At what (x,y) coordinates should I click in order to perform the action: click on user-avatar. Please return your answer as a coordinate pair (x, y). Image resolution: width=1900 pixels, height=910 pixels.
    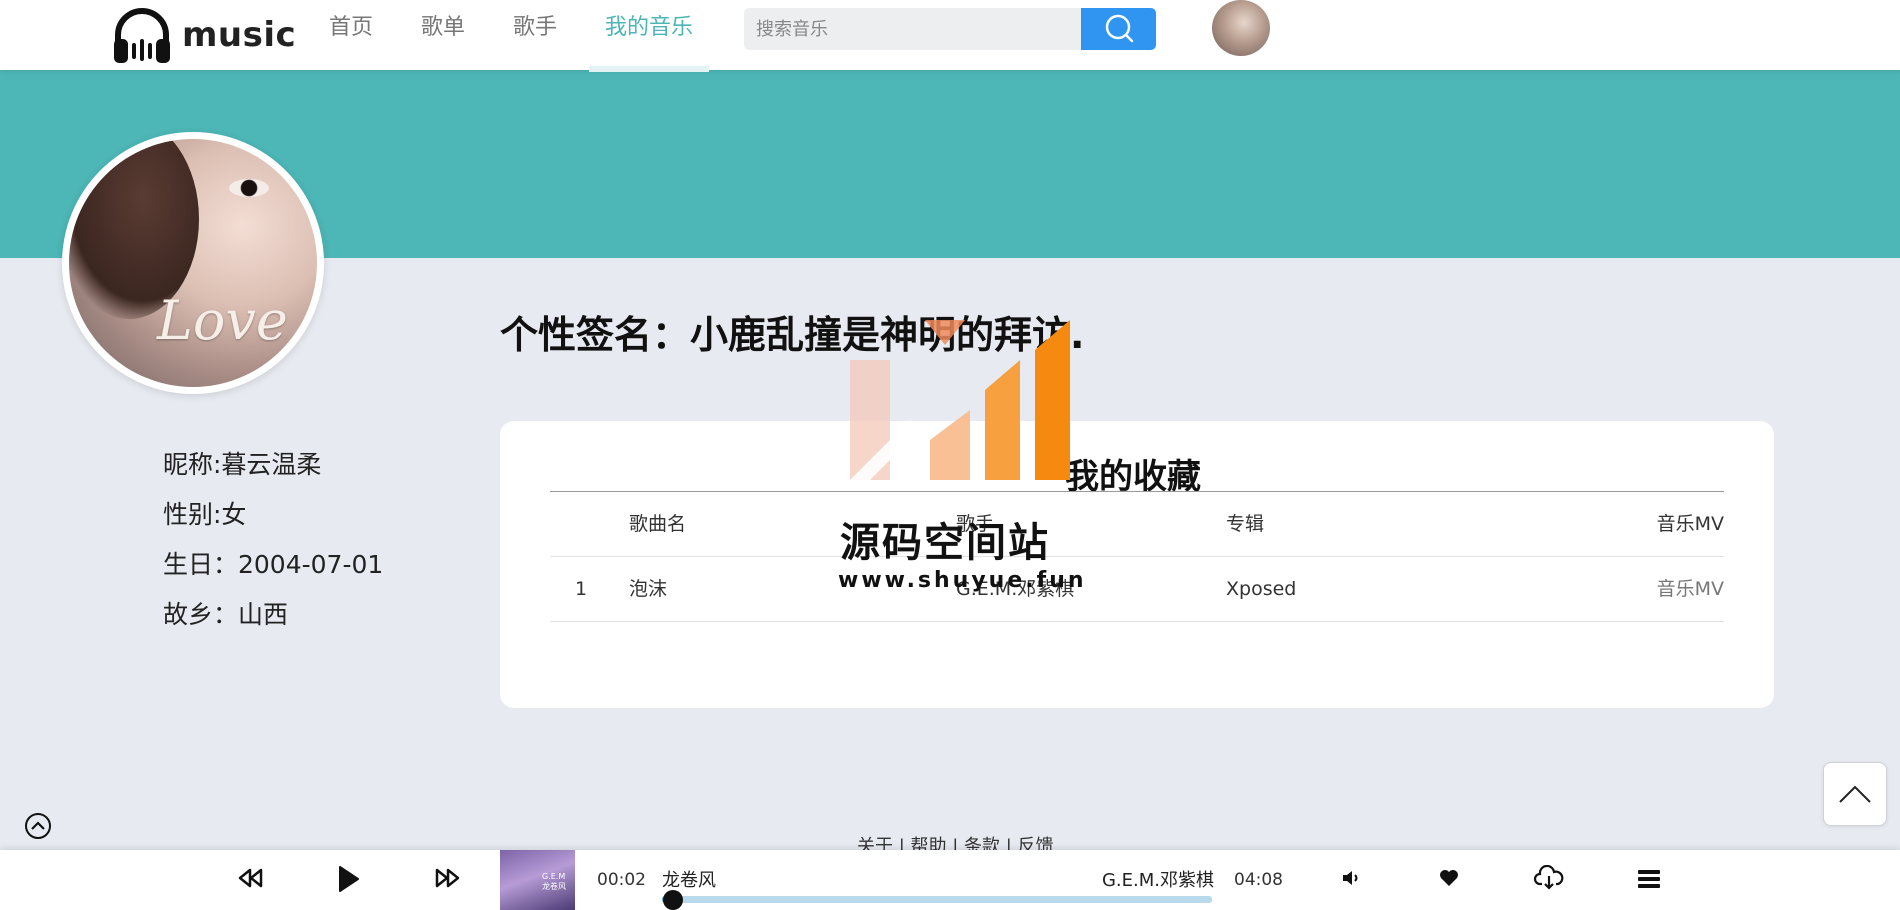
    Looking at the image, I should click on (1241, 28).